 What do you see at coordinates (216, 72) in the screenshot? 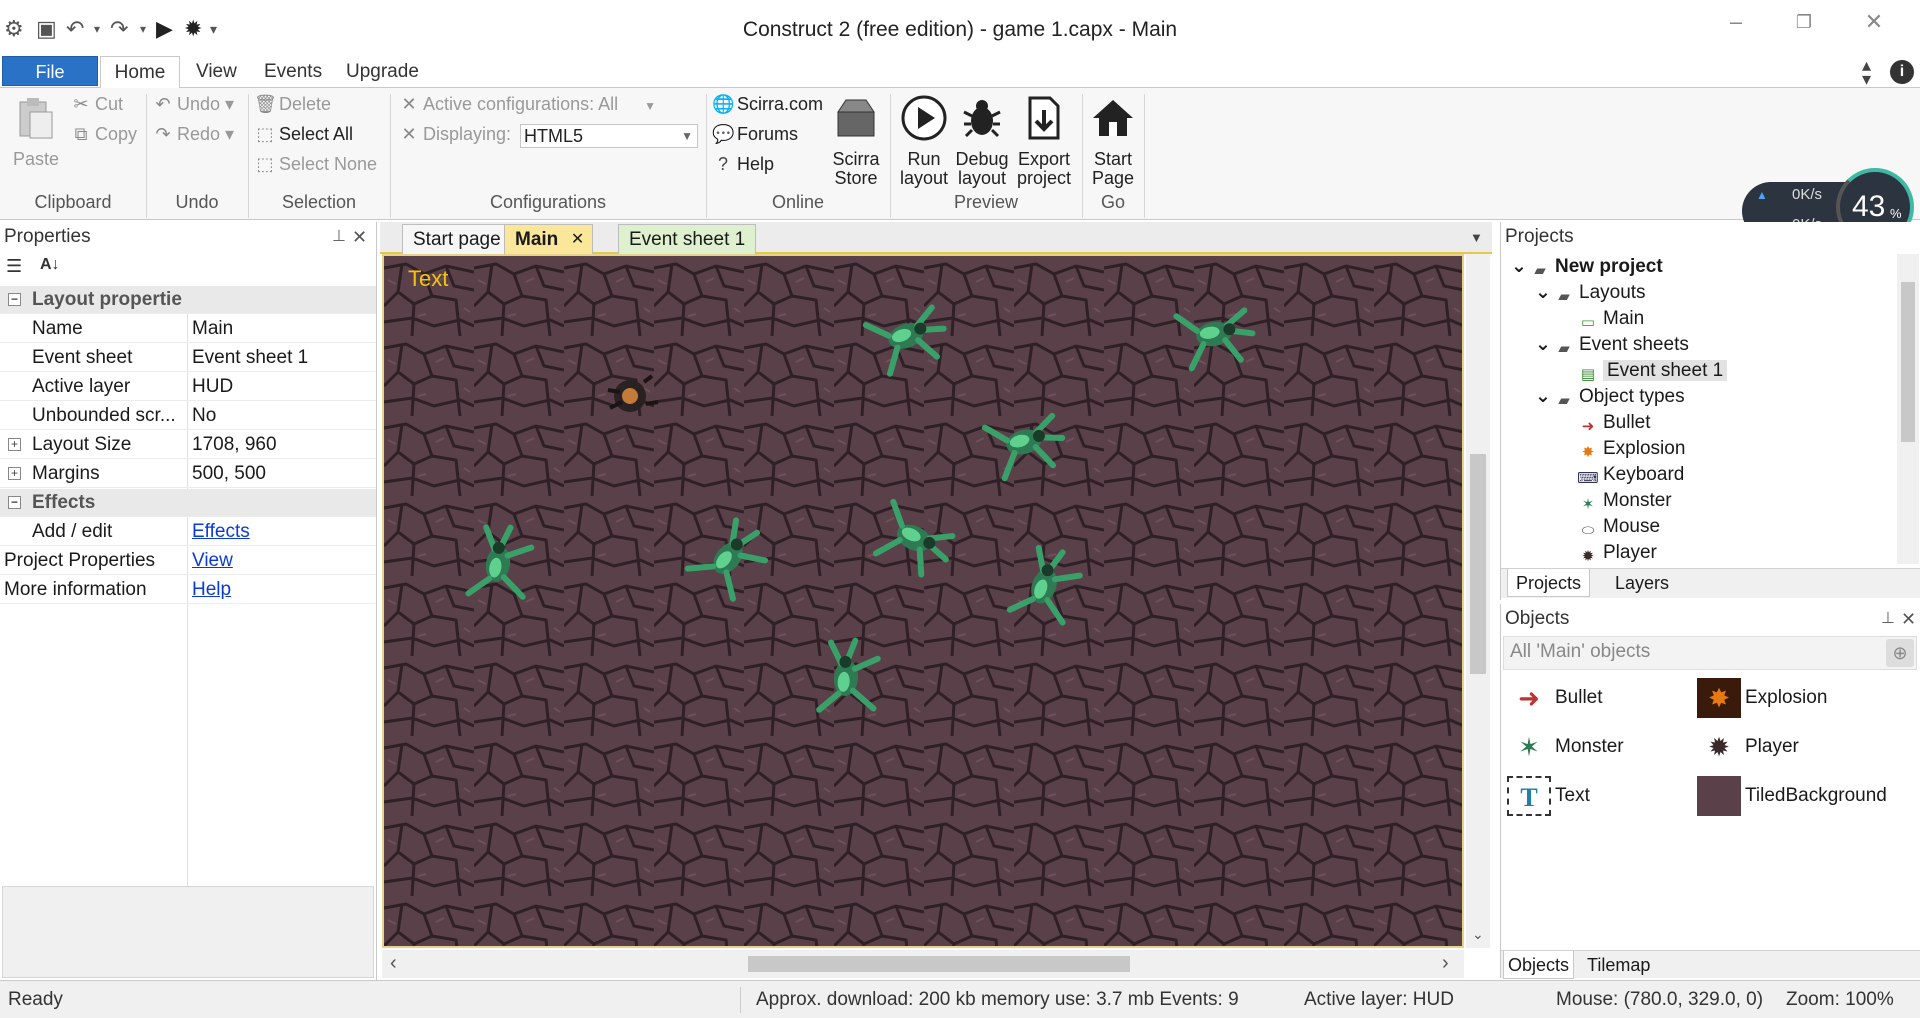
I see `tab-view: View` at bounding box center [216, 72].